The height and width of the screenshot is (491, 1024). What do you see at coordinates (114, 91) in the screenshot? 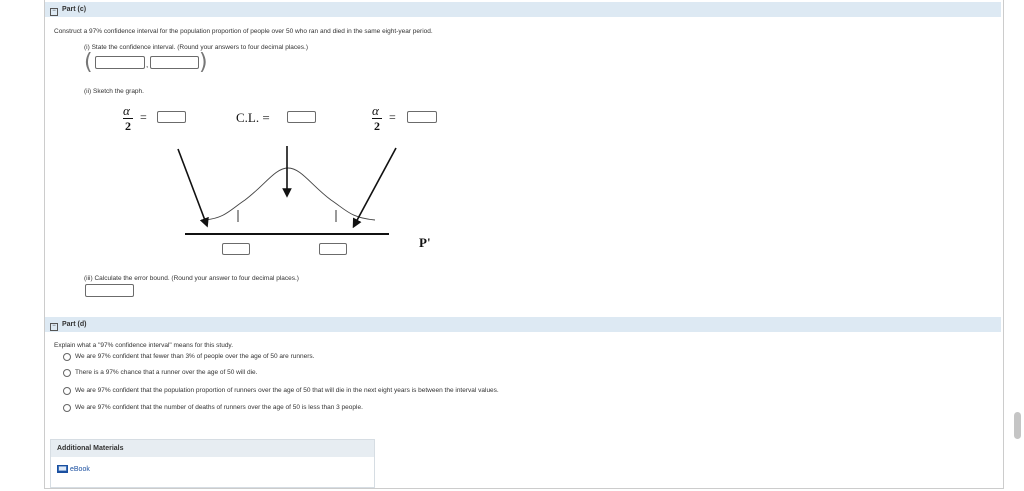
I see `part-c-ii-label: (ii) Sketch the graph.` at bounding box center [114, 91].